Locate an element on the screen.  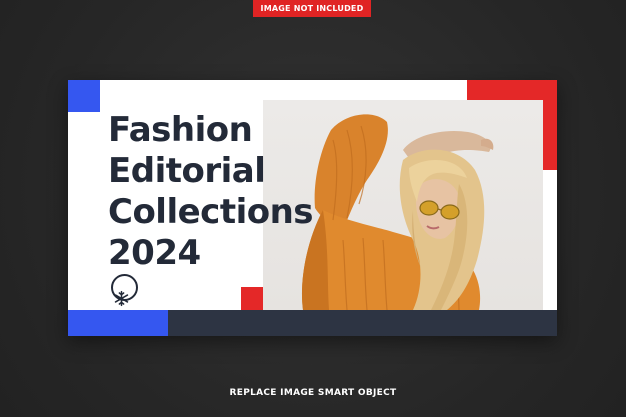
title-line-4: 2024 is located at coordinates (154, 253).